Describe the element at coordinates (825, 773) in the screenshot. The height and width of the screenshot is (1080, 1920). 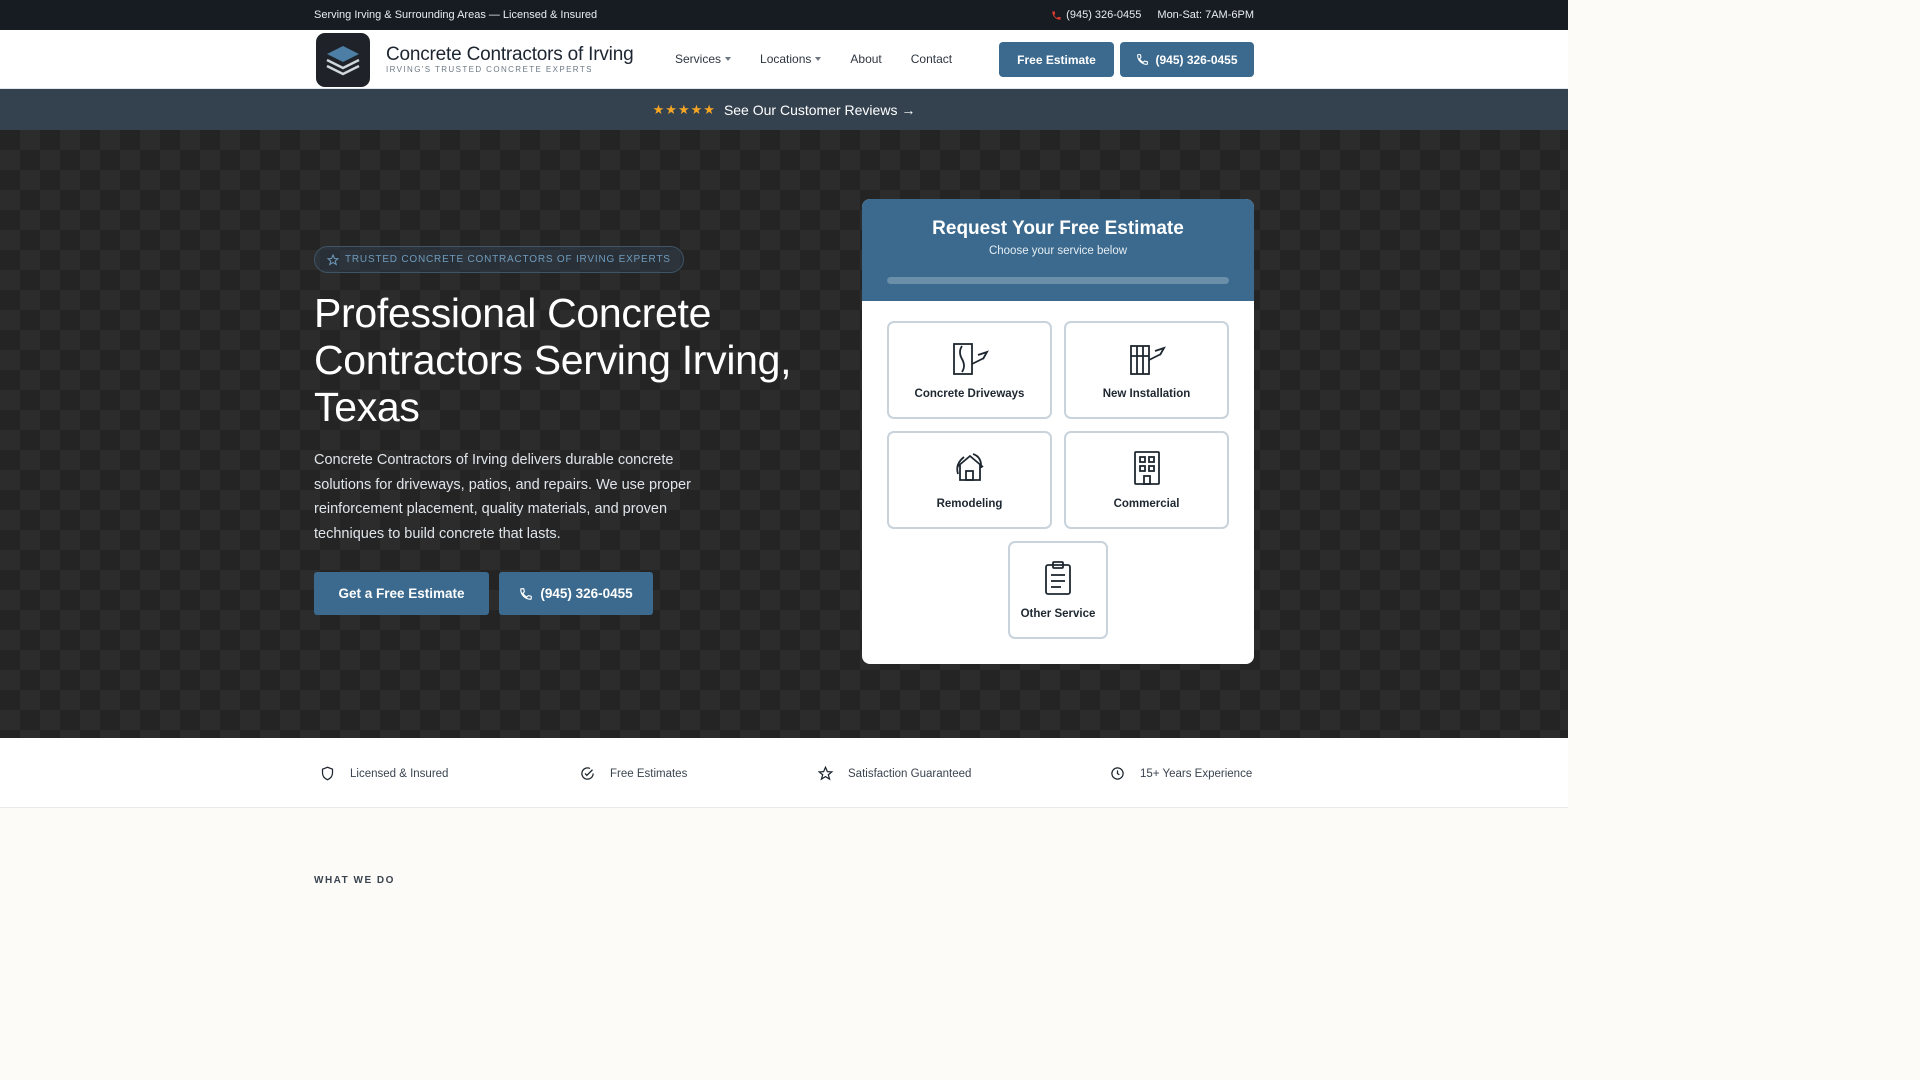
I see `star-icon` at that location.